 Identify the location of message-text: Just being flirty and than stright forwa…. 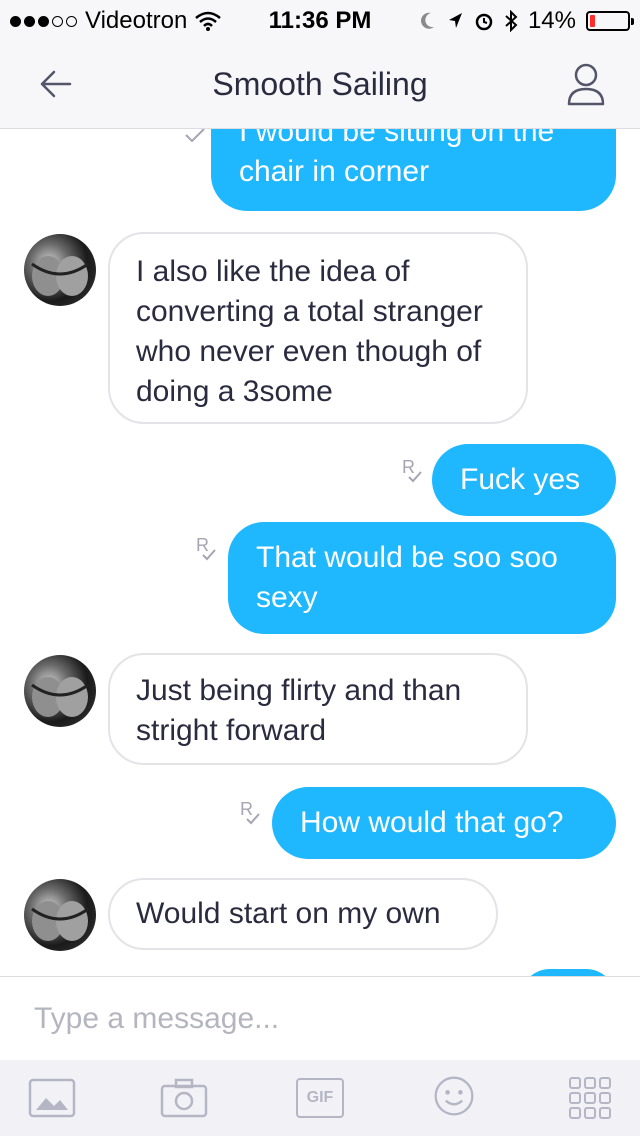
(299, 710).